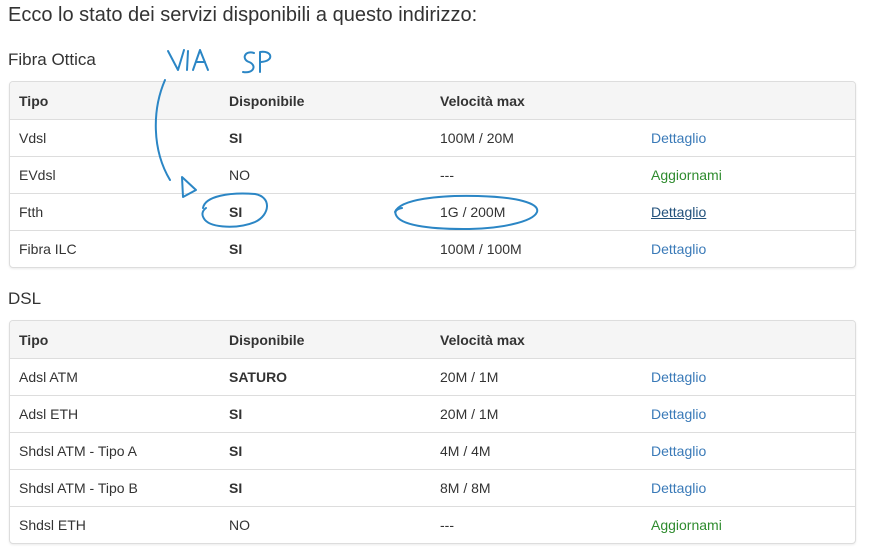  I want to click on table-row: Shdsl ATM - Tipo A SI 4M / 4M Dettaglio, so click(432, 450).